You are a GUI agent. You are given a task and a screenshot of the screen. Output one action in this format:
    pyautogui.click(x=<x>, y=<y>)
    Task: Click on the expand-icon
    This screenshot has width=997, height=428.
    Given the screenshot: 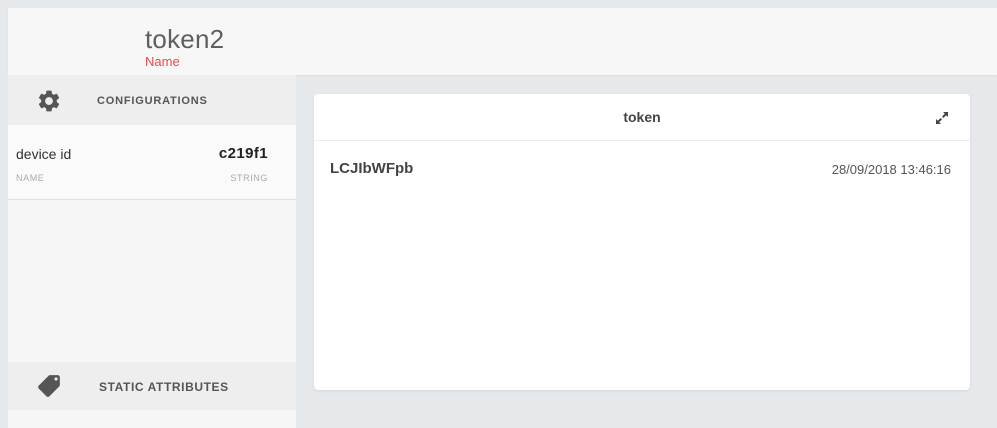 What is the action you would take?
    pyautogui.click(x=942, y=118)
    